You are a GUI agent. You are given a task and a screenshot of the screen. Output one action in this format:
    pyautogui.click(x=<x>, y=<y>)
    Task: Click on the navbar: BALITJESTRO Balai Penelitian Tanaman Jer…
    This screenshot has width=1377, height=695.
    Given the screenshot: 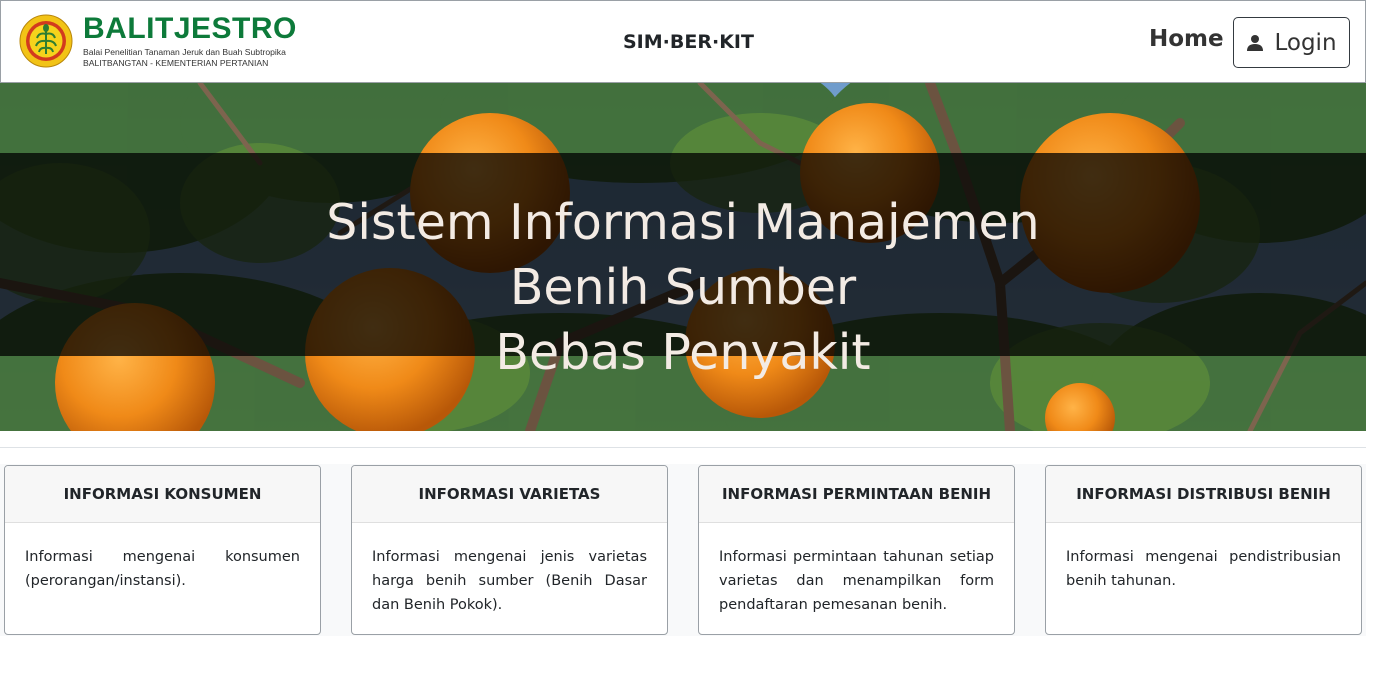 What is the action you would take?
    pyautogui.click(x=683, y=41)
    